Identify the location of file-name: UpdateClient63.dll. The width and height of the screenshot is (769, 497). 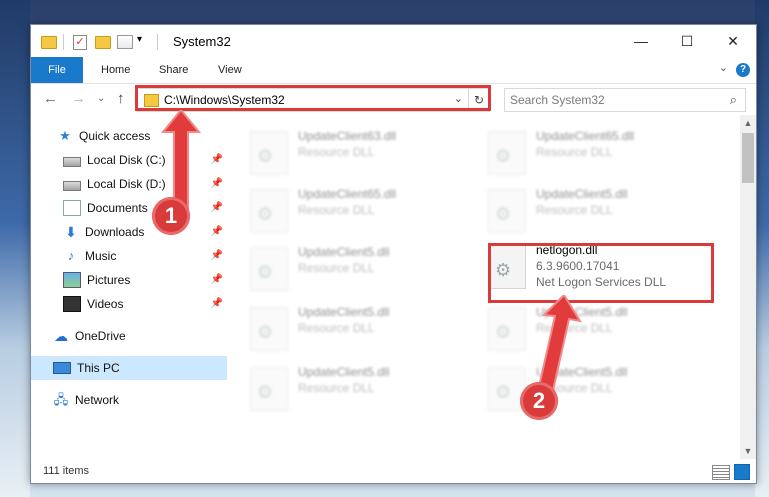
(347, 136).